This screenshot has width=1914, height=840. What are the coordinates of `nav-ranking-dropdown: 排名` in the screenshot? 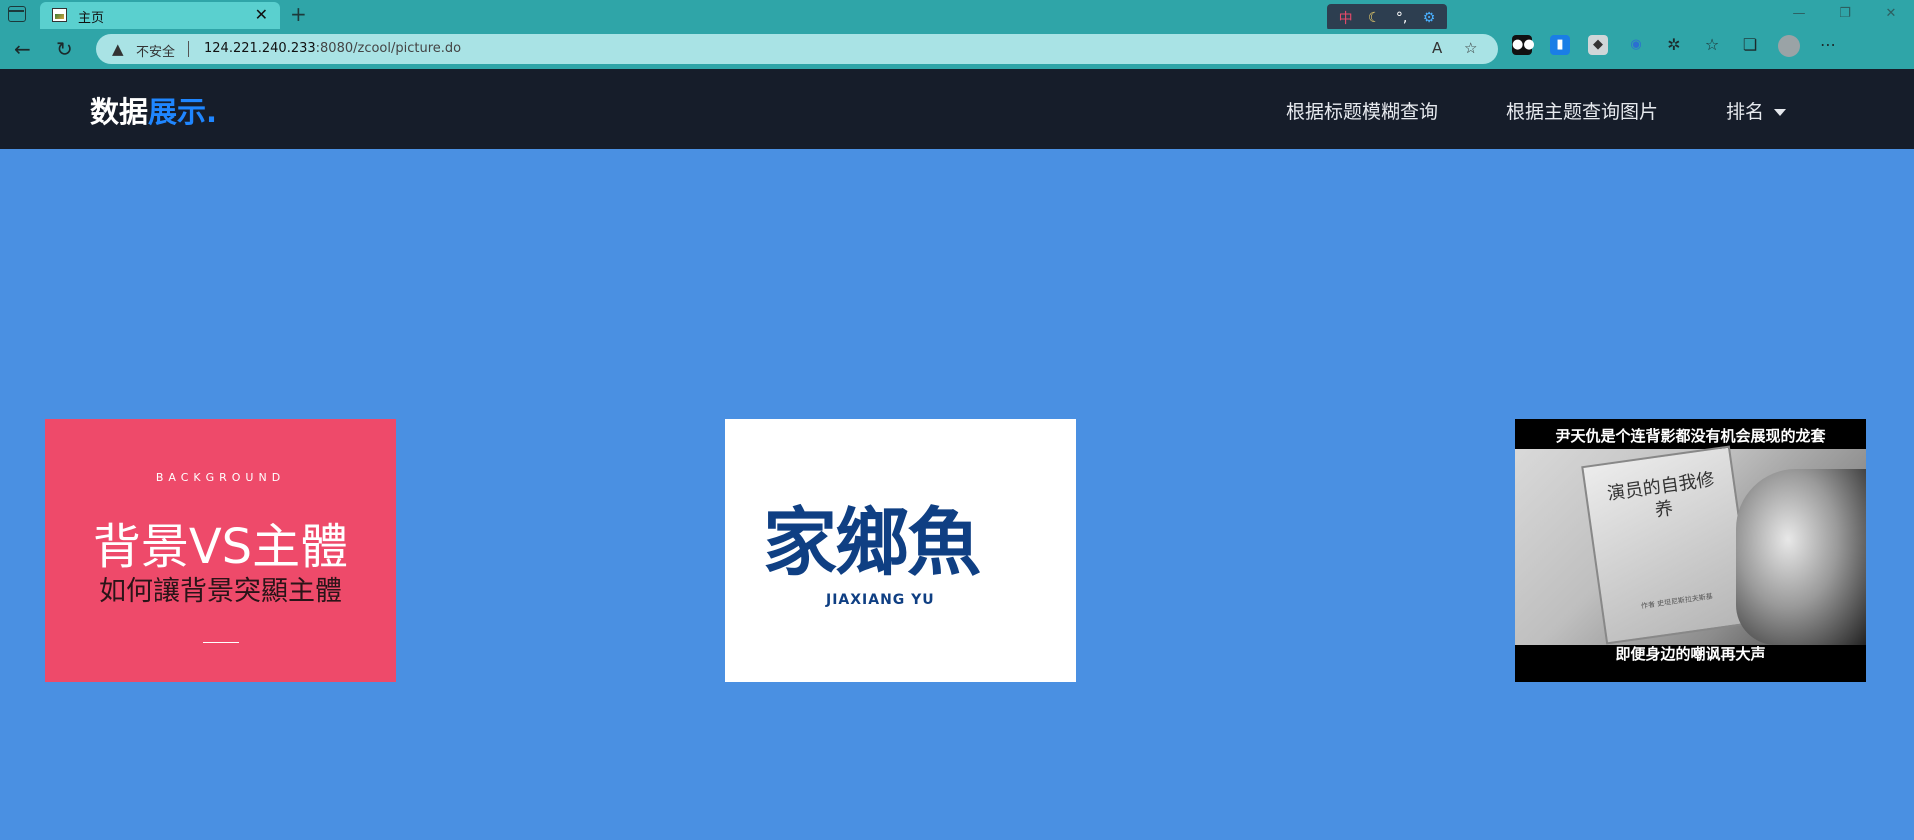 It's located at (1756, 110).